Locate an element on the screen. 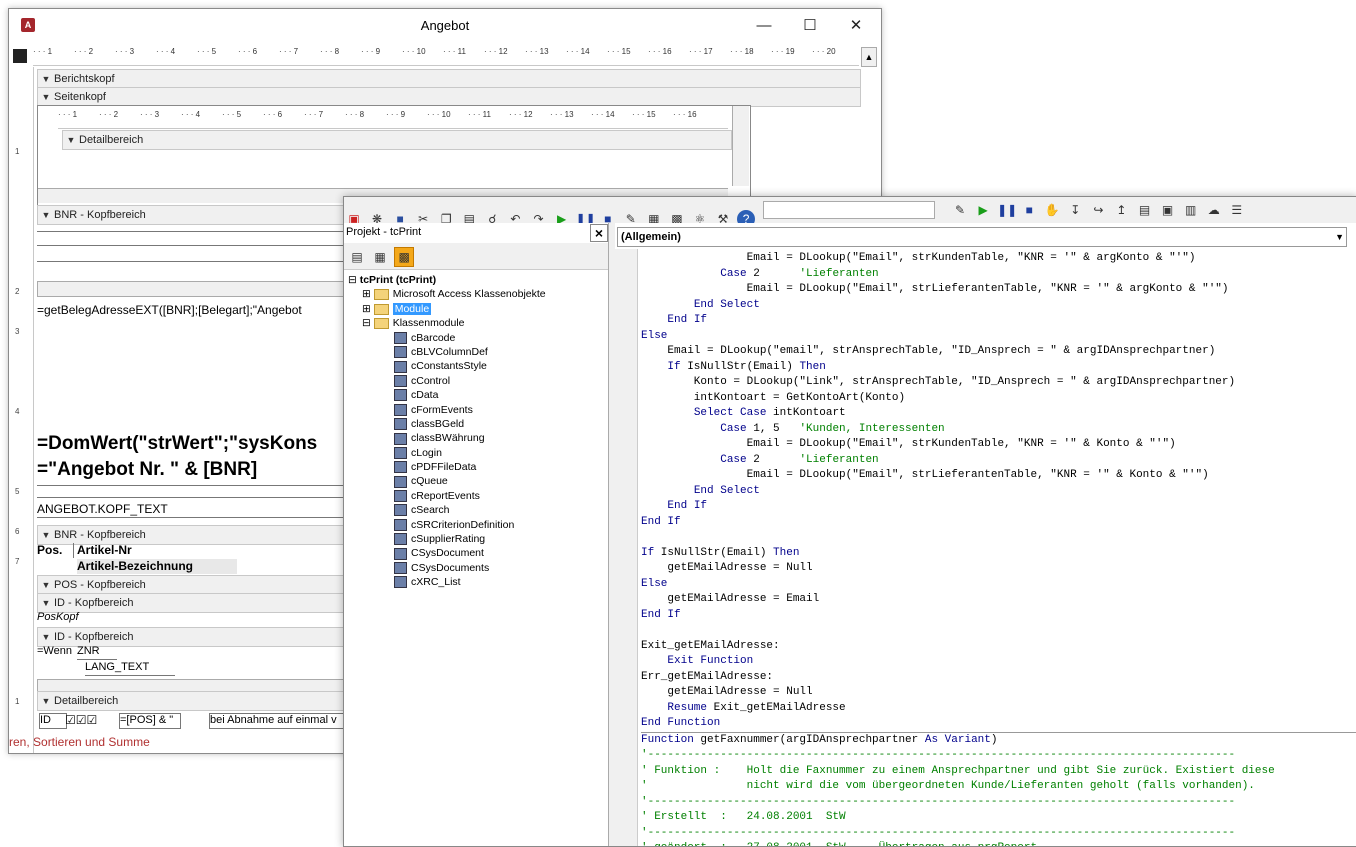  quick-watch-icon: ☁ is located at coordinates (1214, 210).